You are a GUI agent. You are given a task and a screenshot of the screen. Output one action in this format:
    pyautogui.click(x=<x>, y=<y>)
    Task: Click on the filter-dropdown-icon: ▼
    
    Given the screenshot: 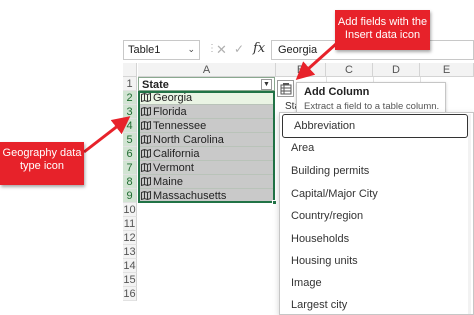 What is the action you would take?
    pyautogui.click(x=266, y=84)
    